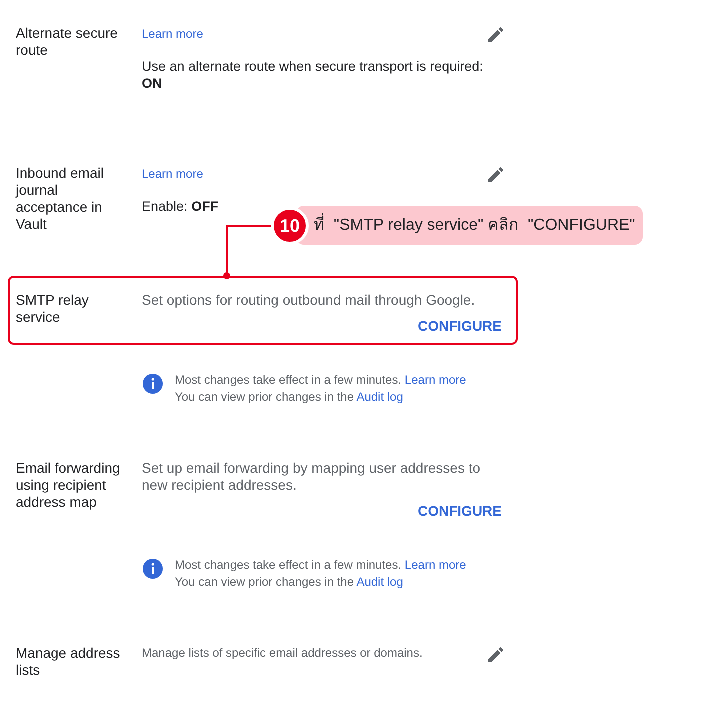 The image size is (720, 711). Describe the element at coordinates (69, 662) in the screenshot. I see `setting-label: Manage address lists` at that location.